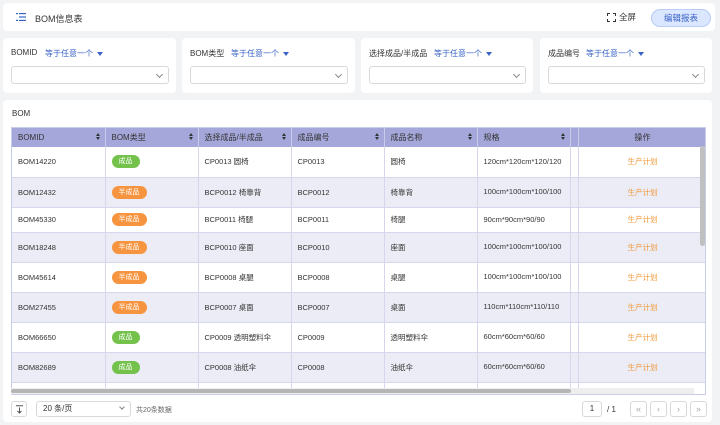 This screenshot has height=425, width=720. What do you see at coordinates (611, 17) in the screenshot?
I see `fullscreen-icon` at bounding box center [611, 17].